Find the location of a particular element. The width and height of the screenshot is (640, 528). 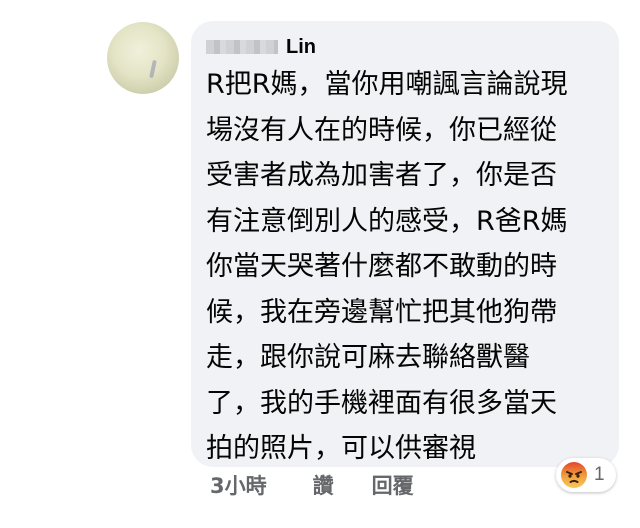

redacted-name-block is located at coordinates (242, 47).